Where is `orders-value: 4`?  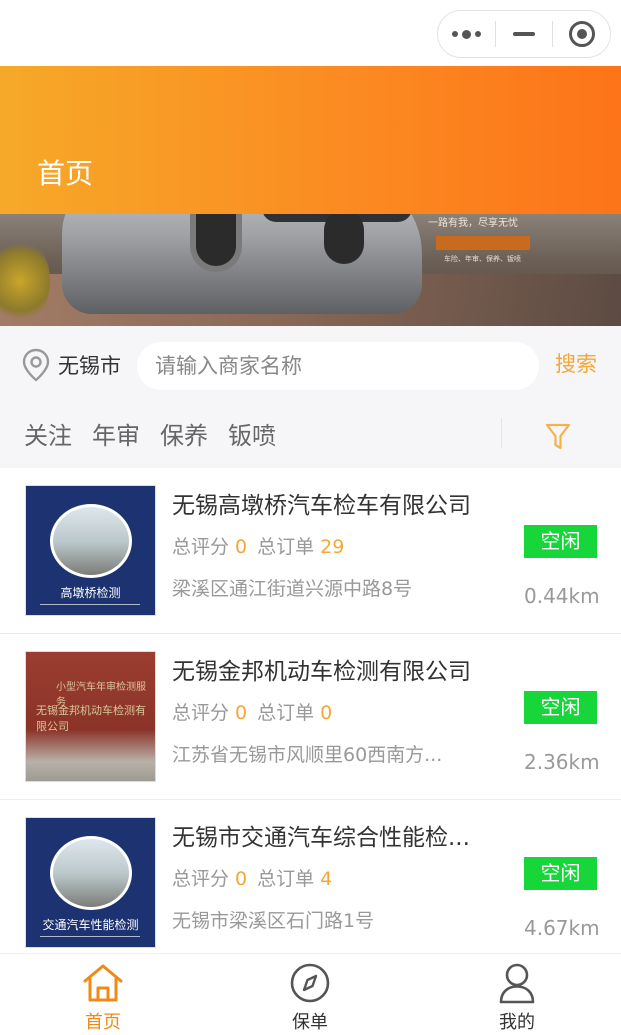
orders-value: 4 is located at coordinates (326, 879).